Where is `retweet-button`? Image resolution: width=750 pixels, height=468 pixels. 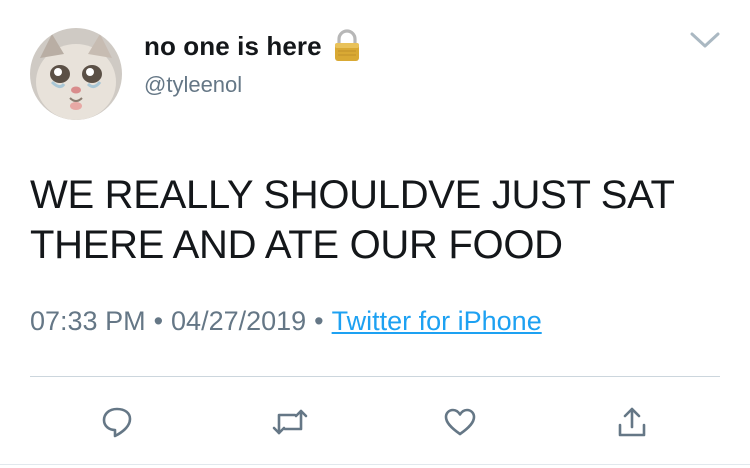 retweet-button is located at coordinates (290, 422).